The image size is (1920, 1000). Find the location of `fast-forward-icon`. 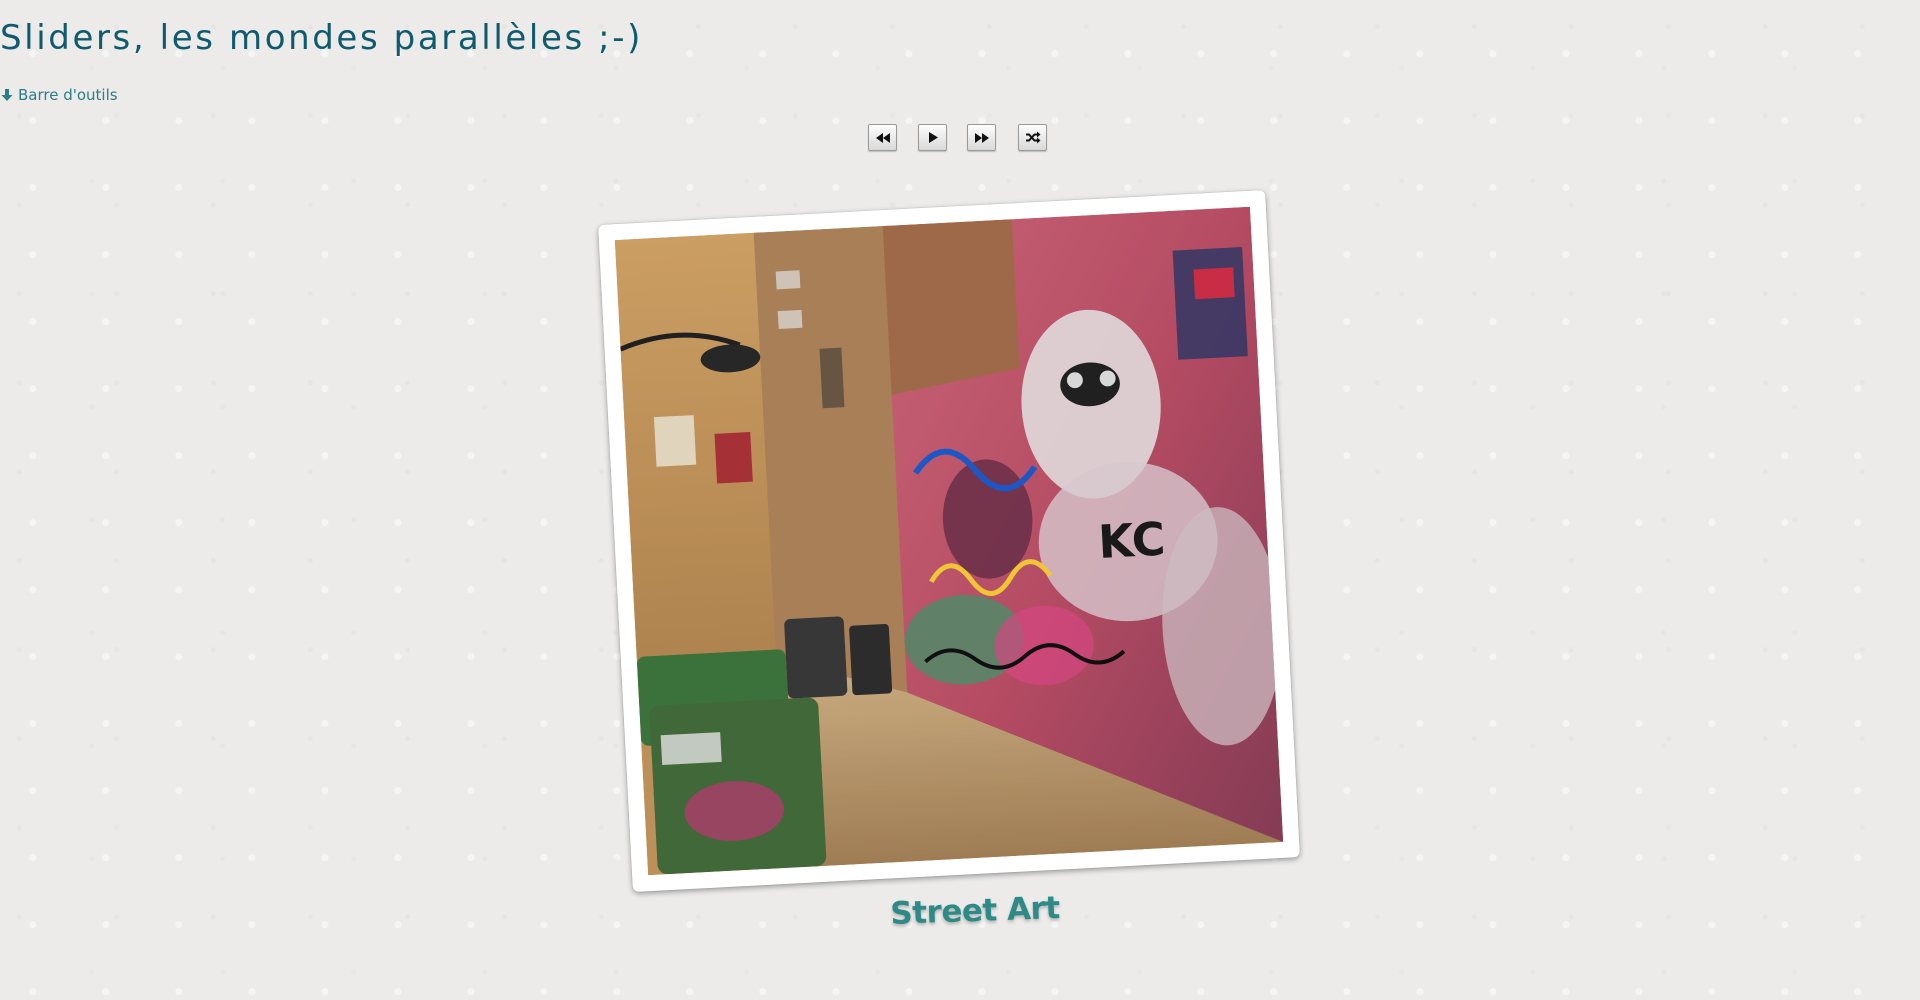

fast-forward-icon is located at coordinates (982, 138).